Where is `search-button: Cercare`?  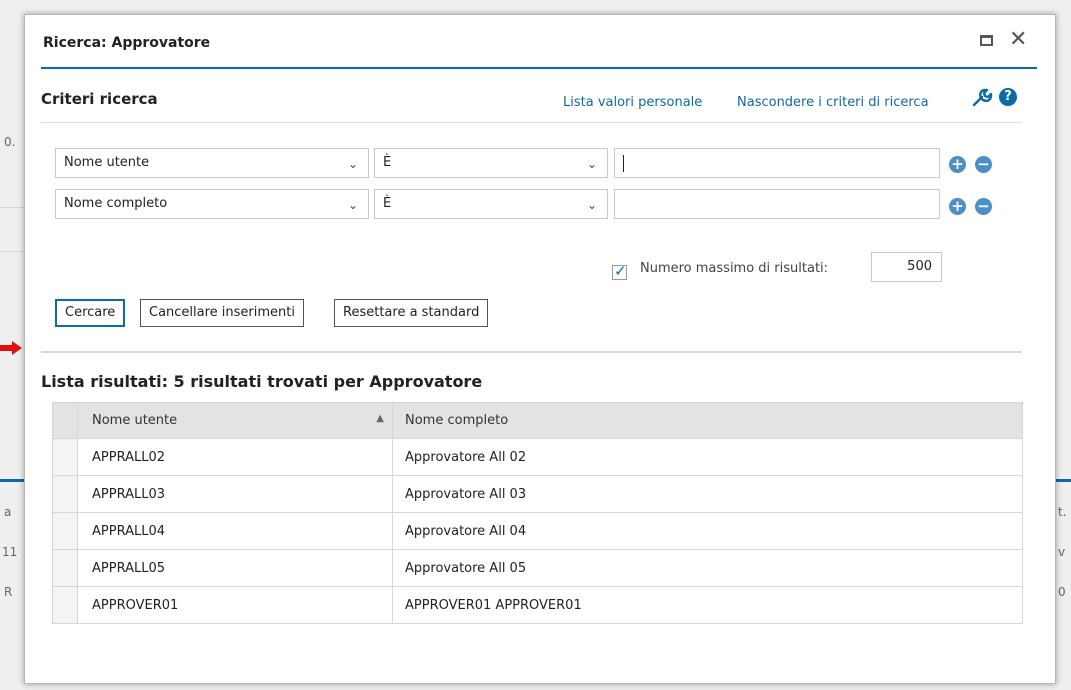
search-button: Cercare is located at coordinates (90, 313).